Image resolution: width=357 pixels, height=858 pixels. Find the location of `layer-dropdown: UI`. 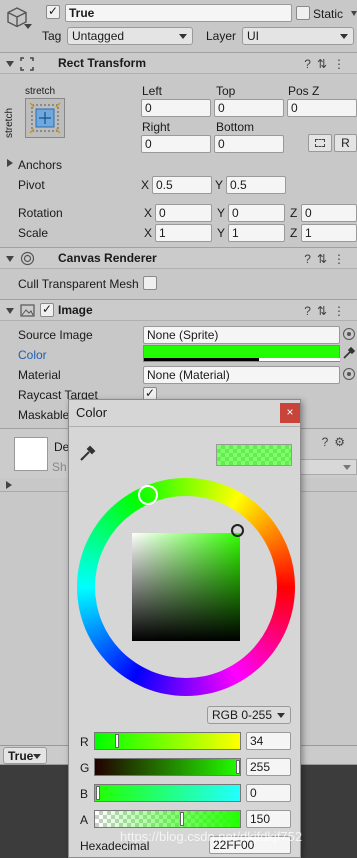

layer-dropdown: UI is located at coordinates (298, 36).